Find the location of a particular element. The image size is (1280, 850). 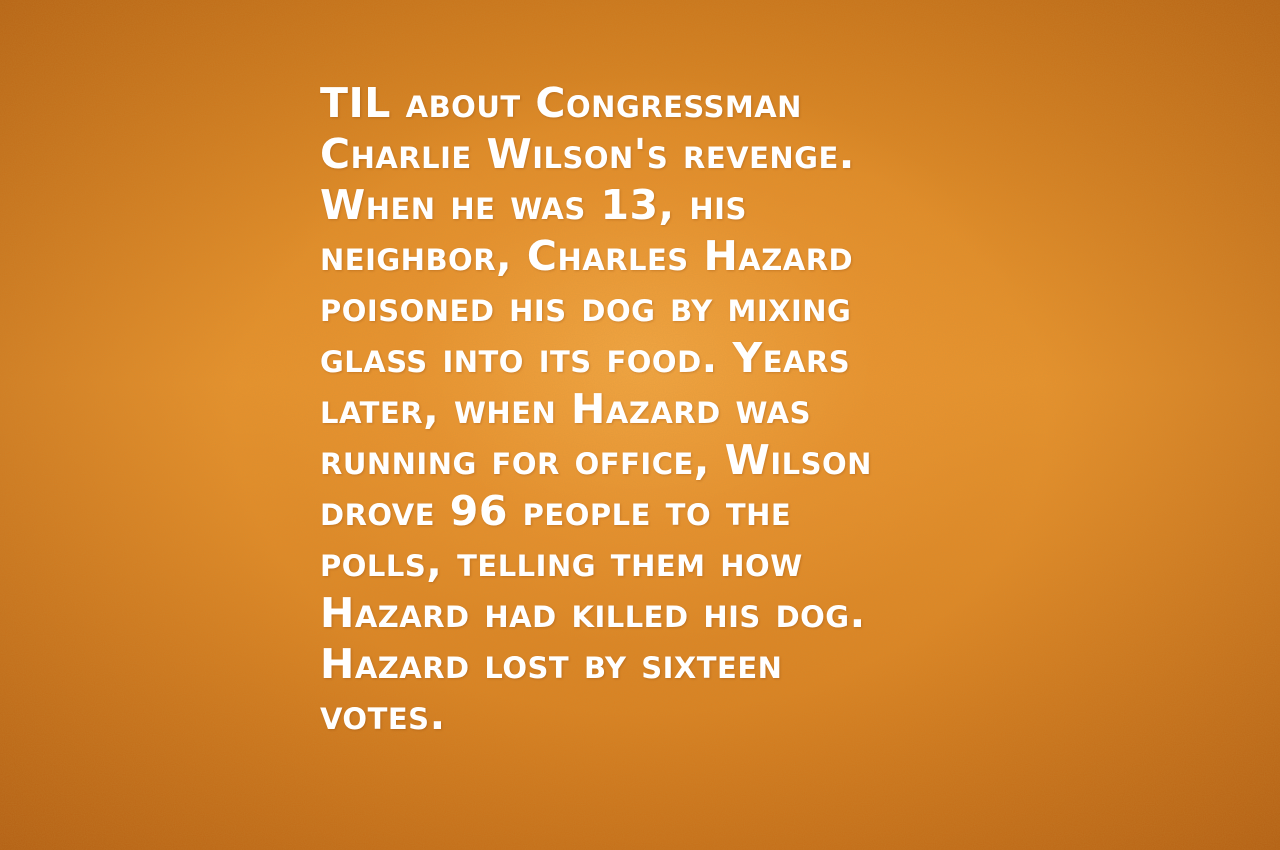

fact-line: glass into its food. Years is located at coordinates (585, 358).